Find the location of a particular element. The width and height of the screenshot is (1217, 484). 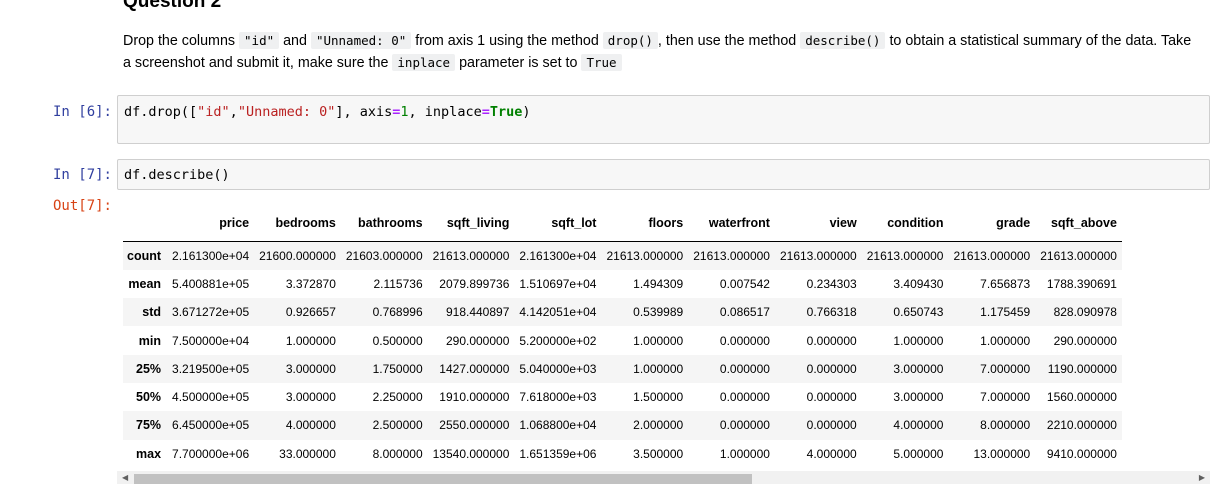

column-header: sqft_lot is located at coordinates (558, 223).